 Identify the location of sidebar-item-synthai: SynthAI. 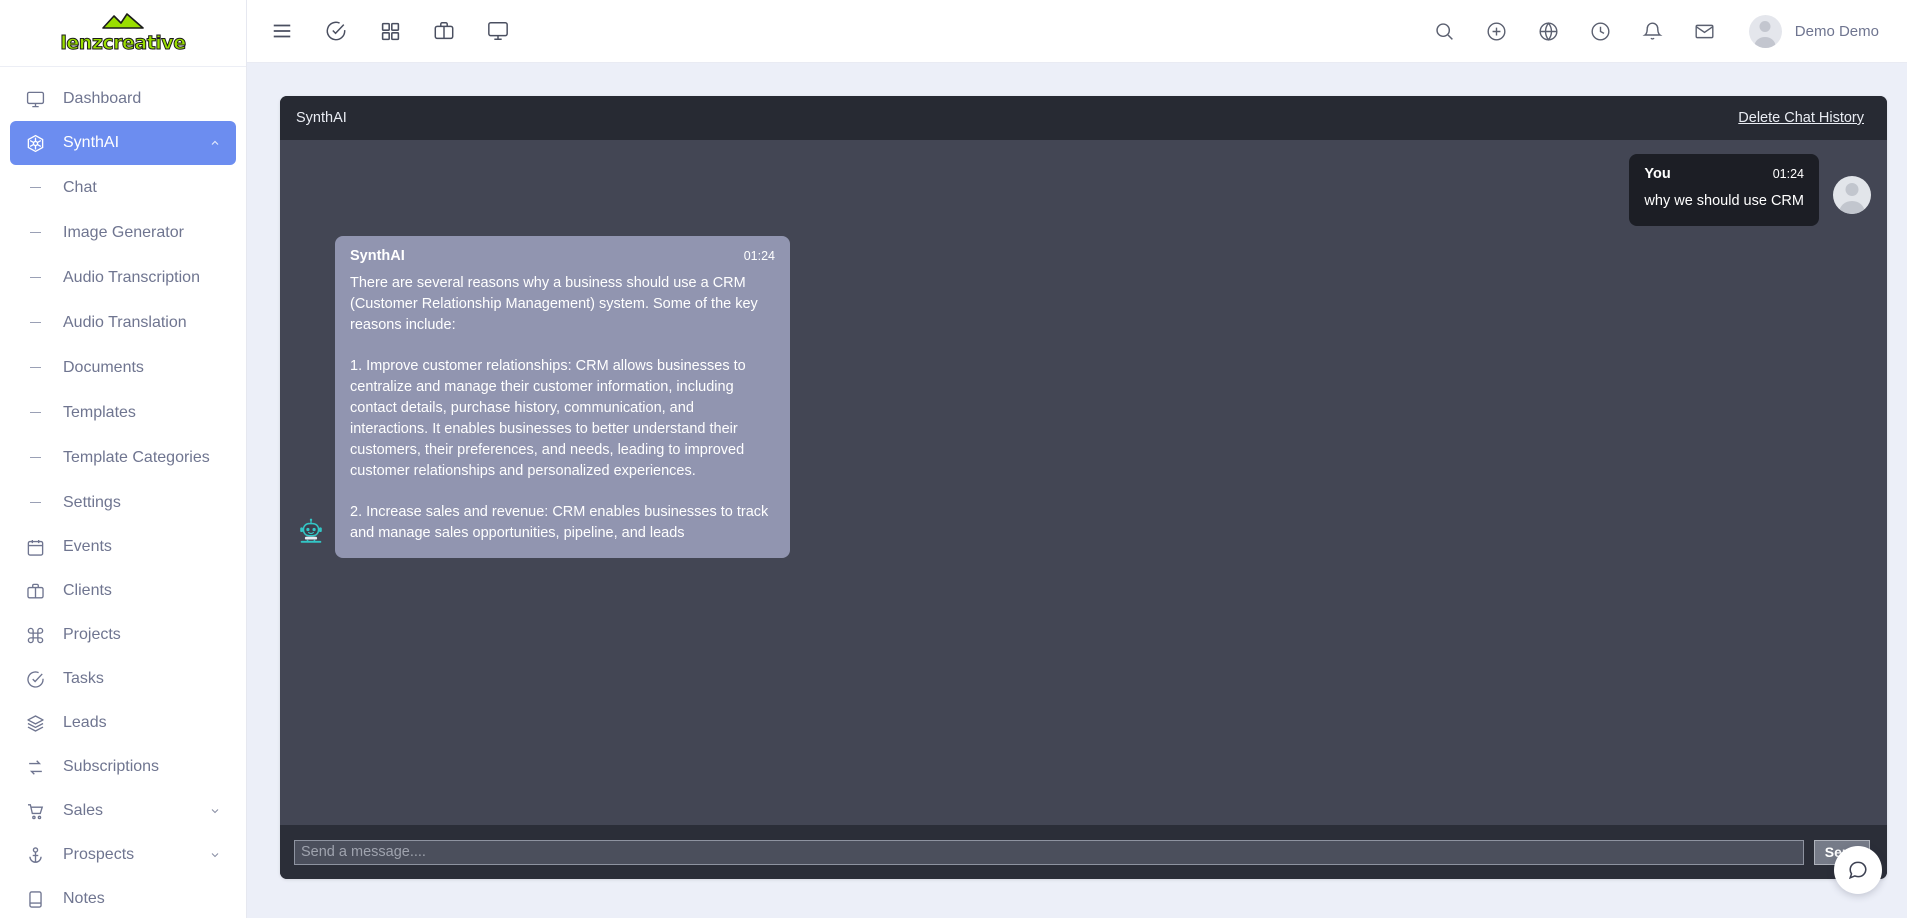
(123, 143).